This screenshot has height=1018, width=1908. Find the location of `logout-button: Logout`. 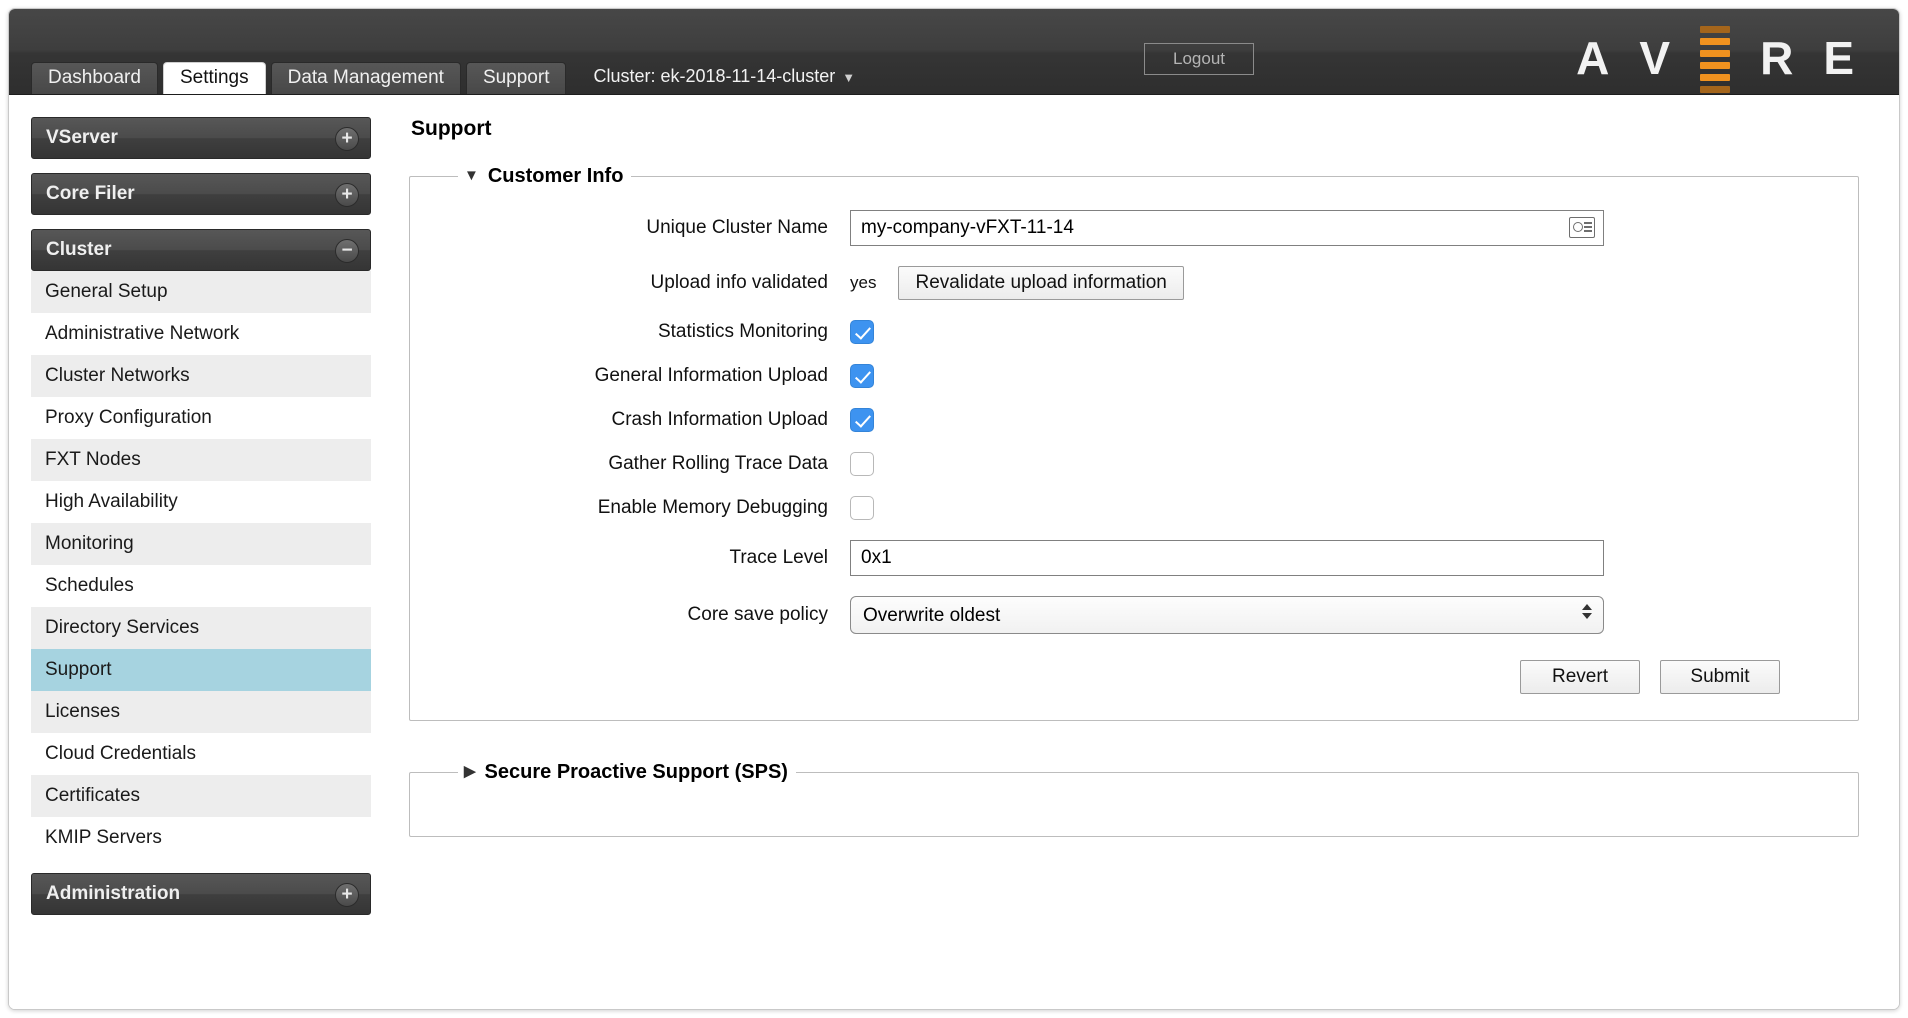

logout-button: Logout is located at coordinates (1199, 59).